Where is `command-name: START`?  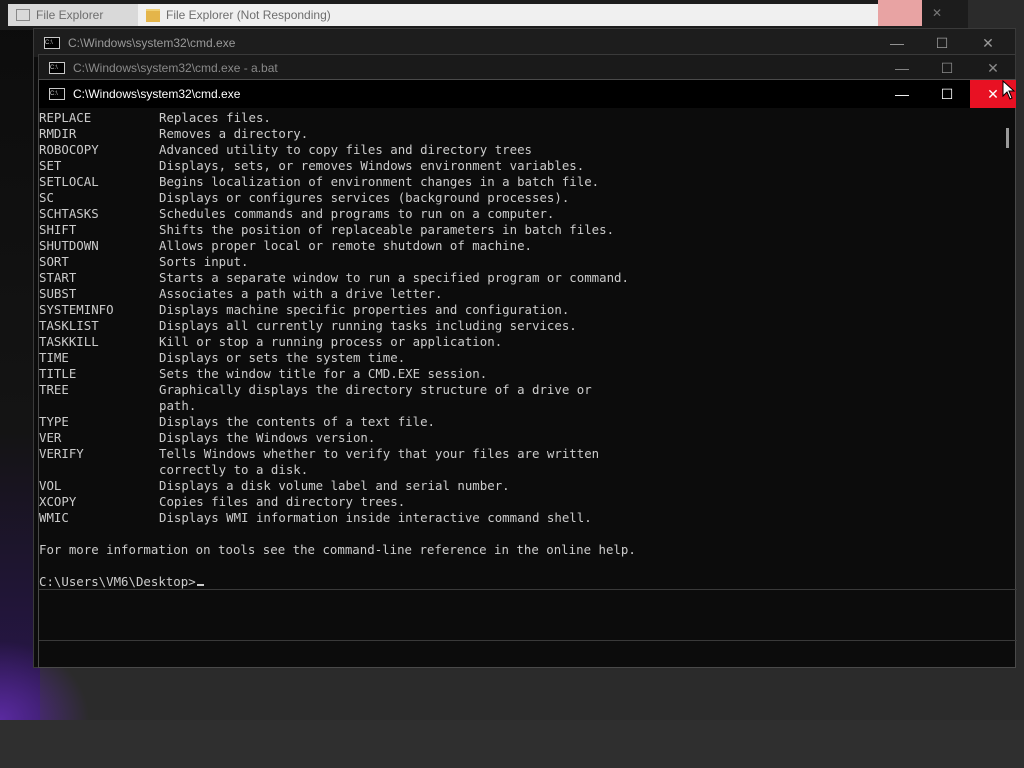
command-name: START is located at coordinates (58, 277).